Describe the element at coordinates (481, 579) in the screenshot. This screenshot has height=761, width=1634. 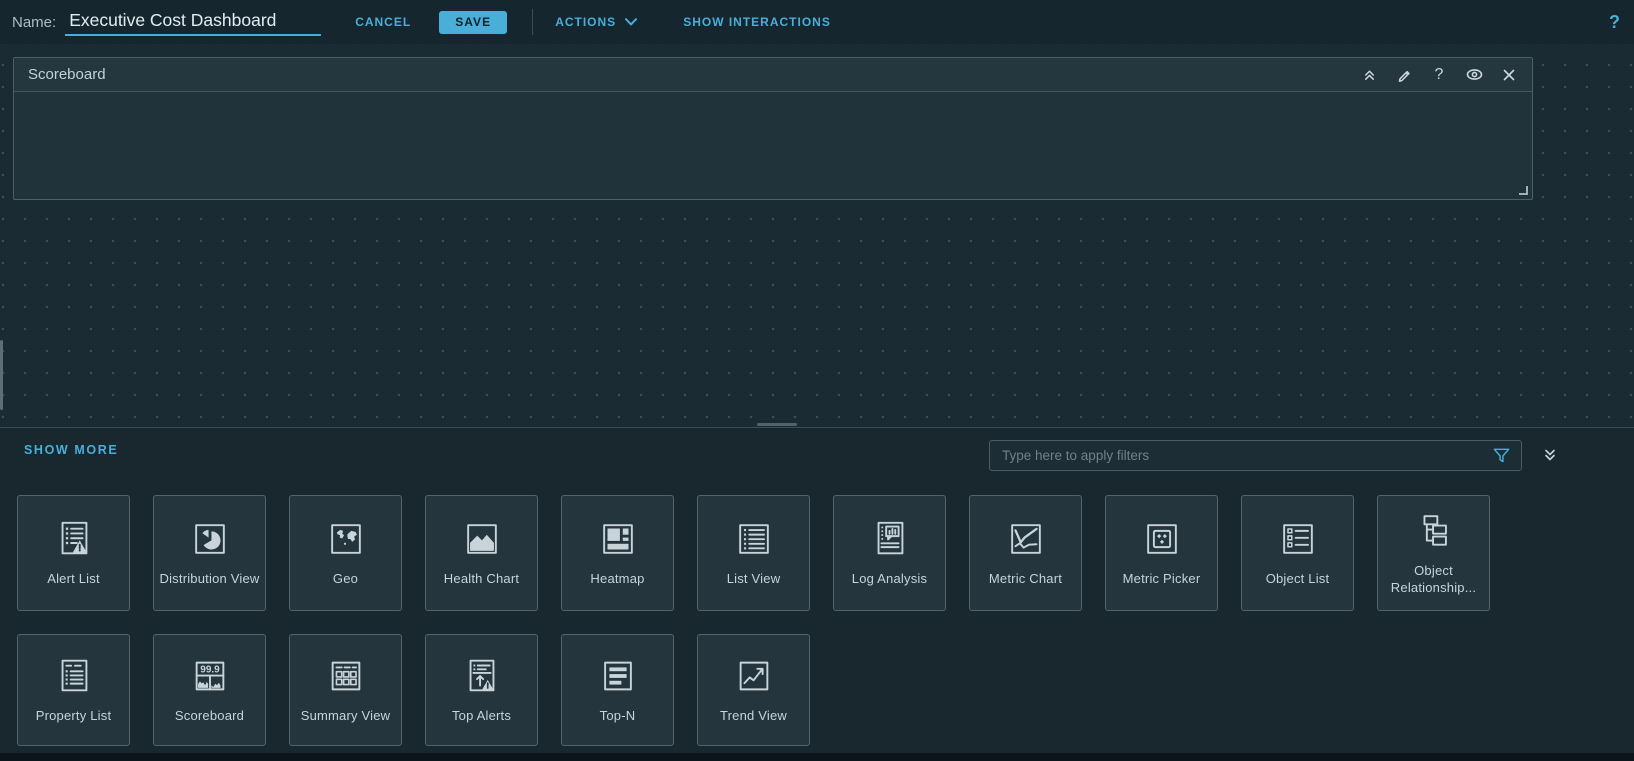
I see `palette-widget-label: Health Chart` at that location.